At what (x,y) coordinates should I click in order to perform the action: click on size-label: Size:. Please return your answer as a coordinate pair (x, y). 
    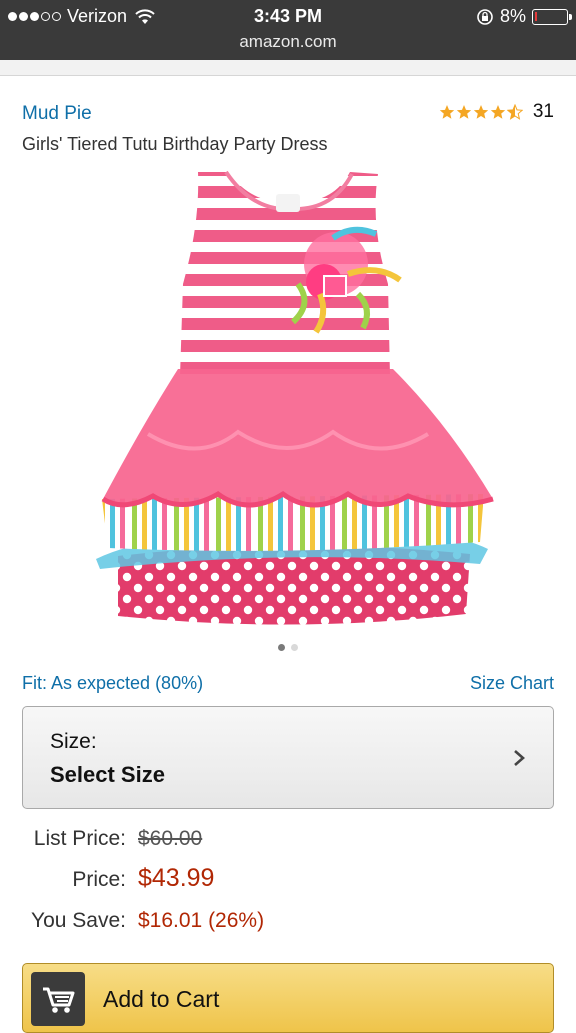
    Looking at the image, I should click on (73, 741).